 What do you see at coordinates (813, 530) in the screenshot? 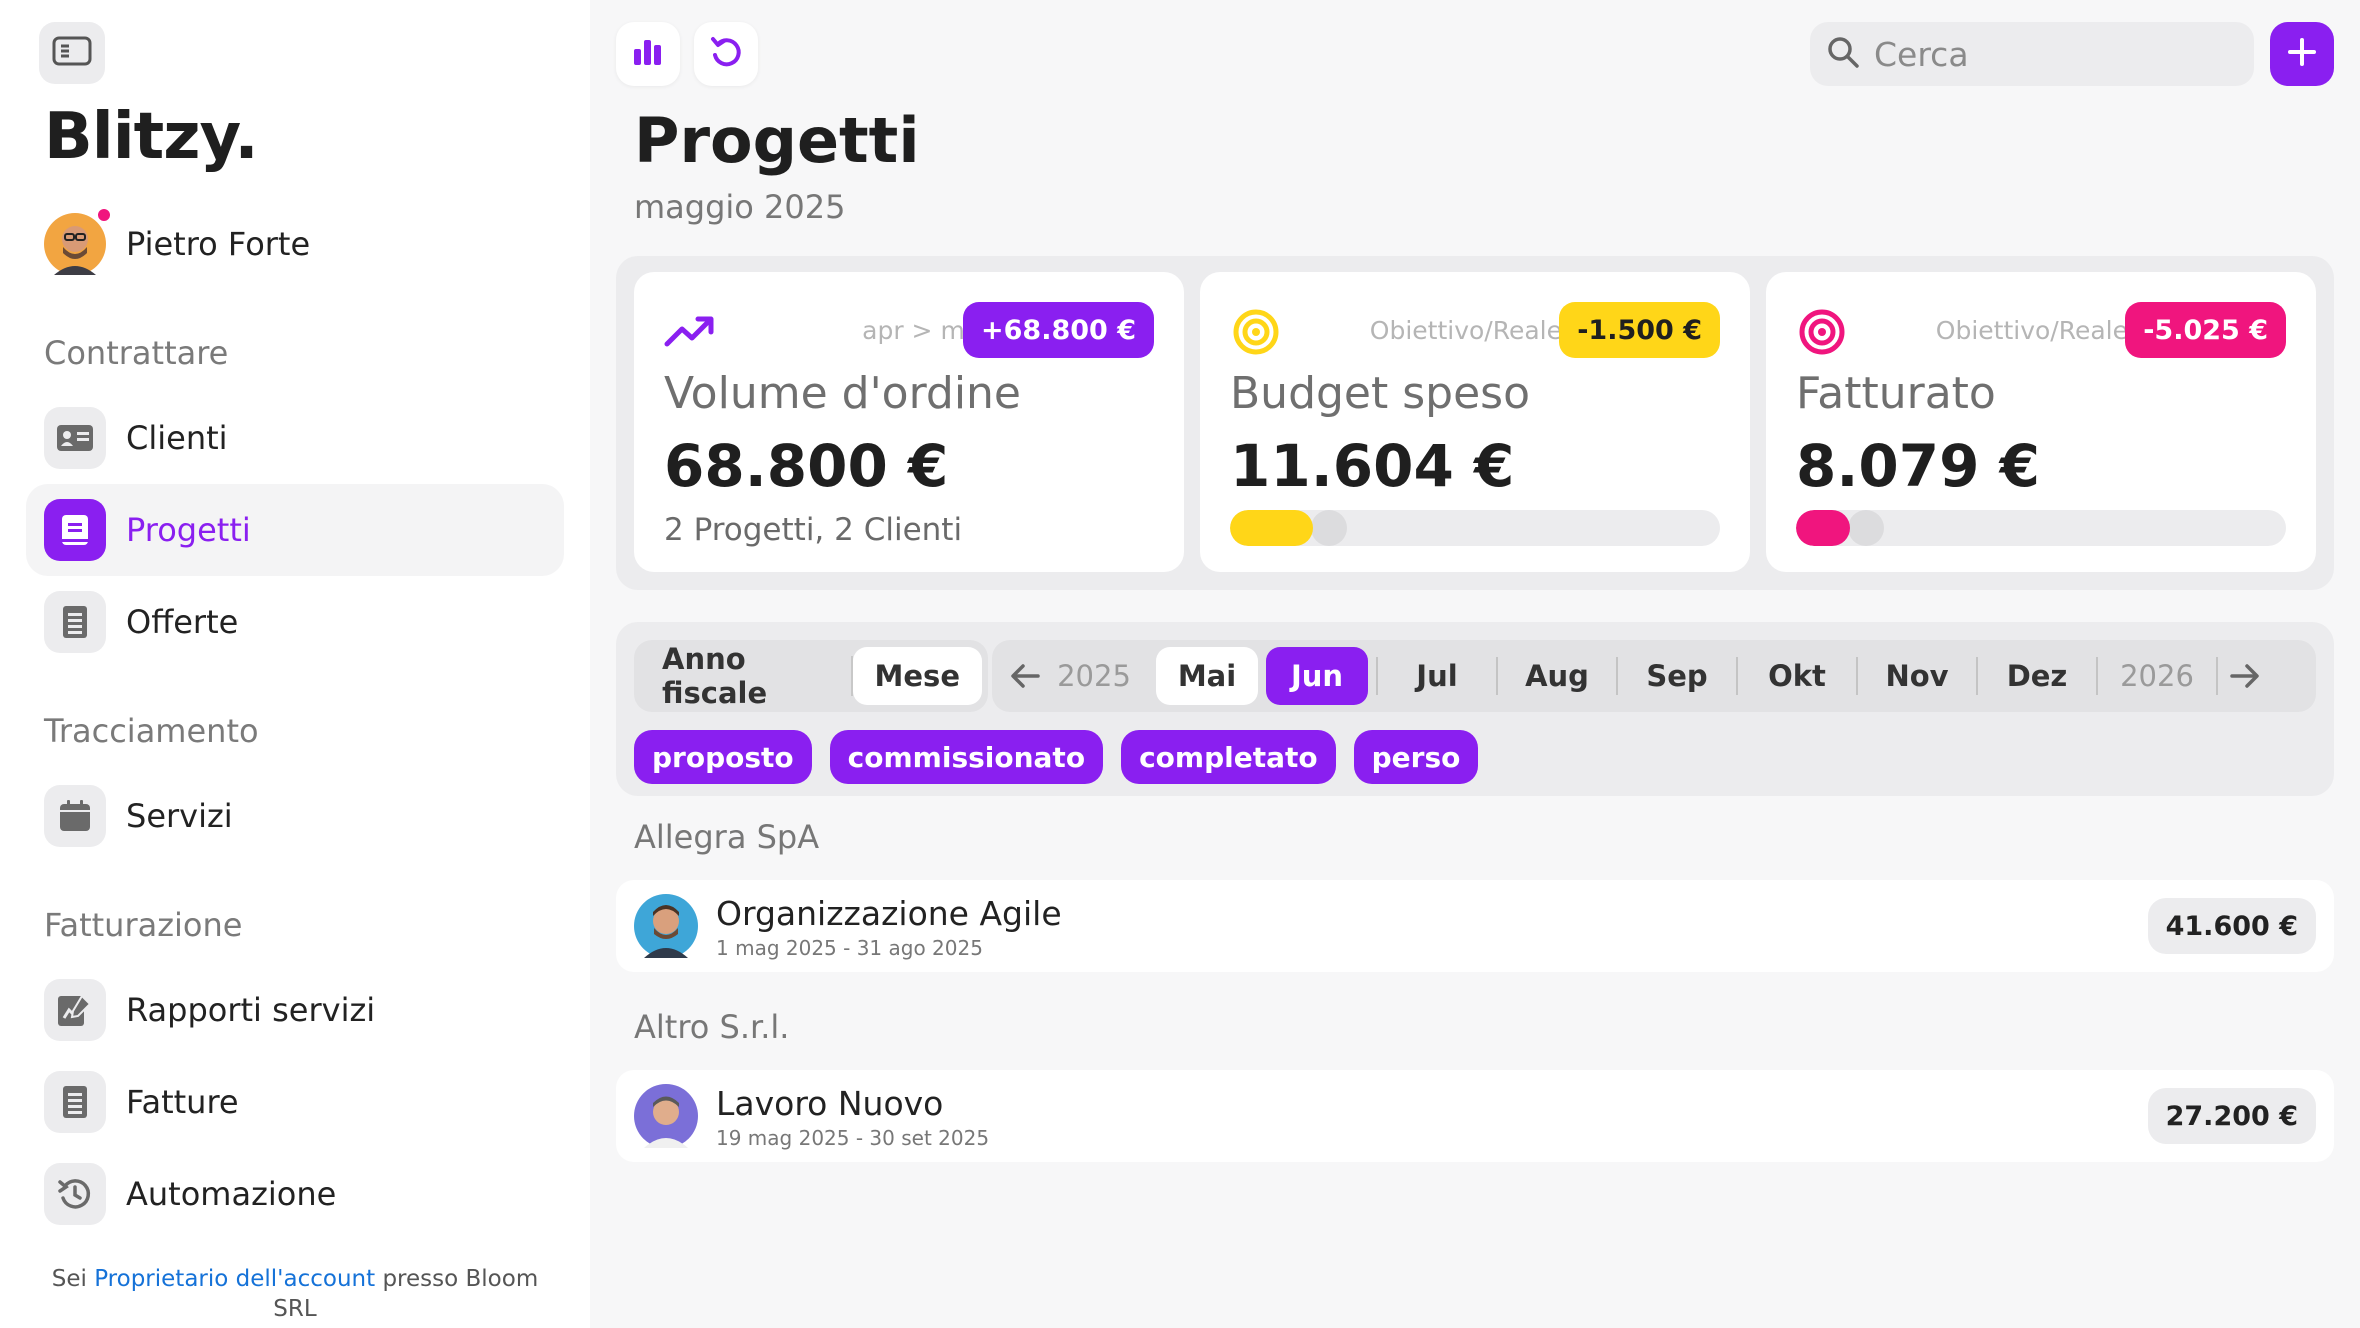
I see `card-note: 2 Progetti, 2 Clienti` at bounding box center [813, 530].